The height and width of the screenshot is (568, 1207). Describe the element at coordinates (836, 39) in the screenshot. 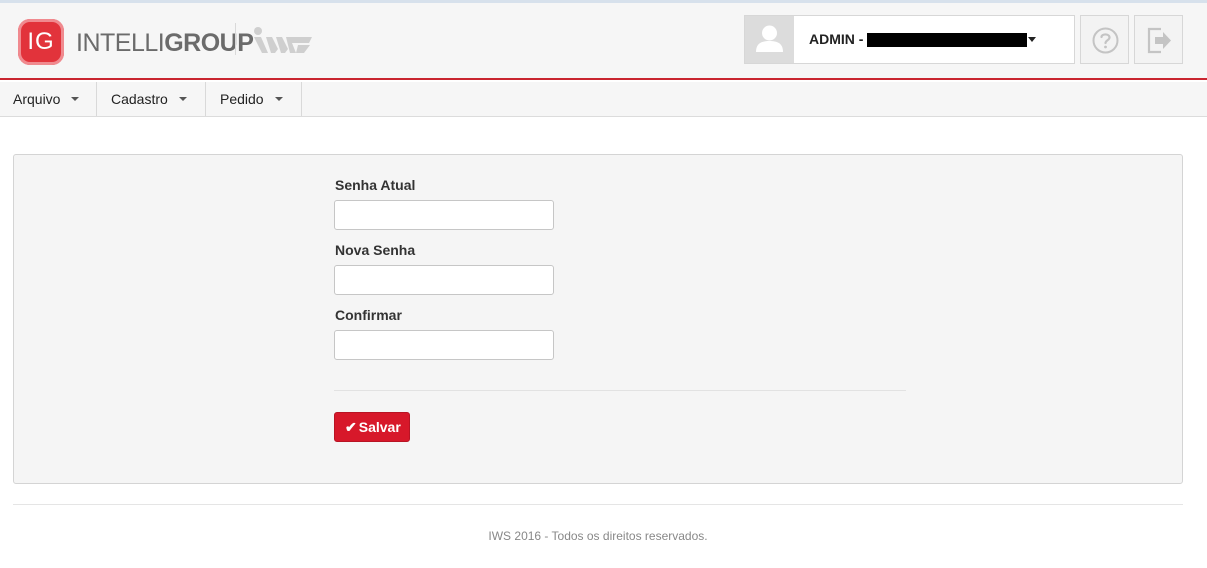

I see `user-name-label: ADMIN -` at that location.